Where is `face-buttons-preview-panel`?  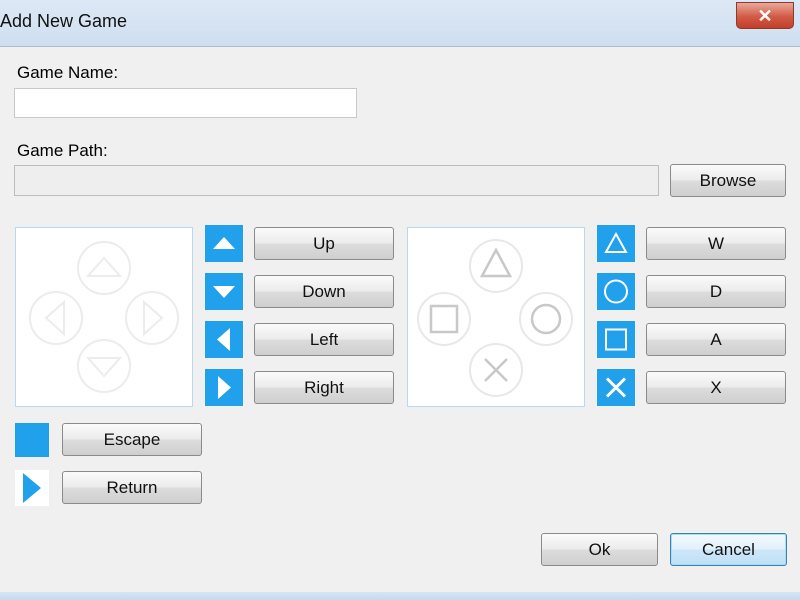 face-buttons-preview-panel is located at coordinates (496, 317).